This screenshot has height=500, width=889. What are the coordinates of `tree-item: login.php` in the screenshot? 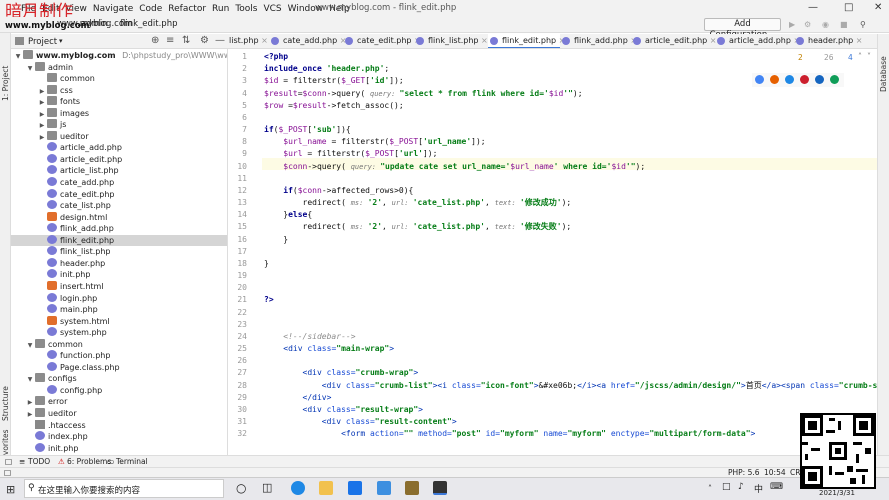 It's located at (119, 298).